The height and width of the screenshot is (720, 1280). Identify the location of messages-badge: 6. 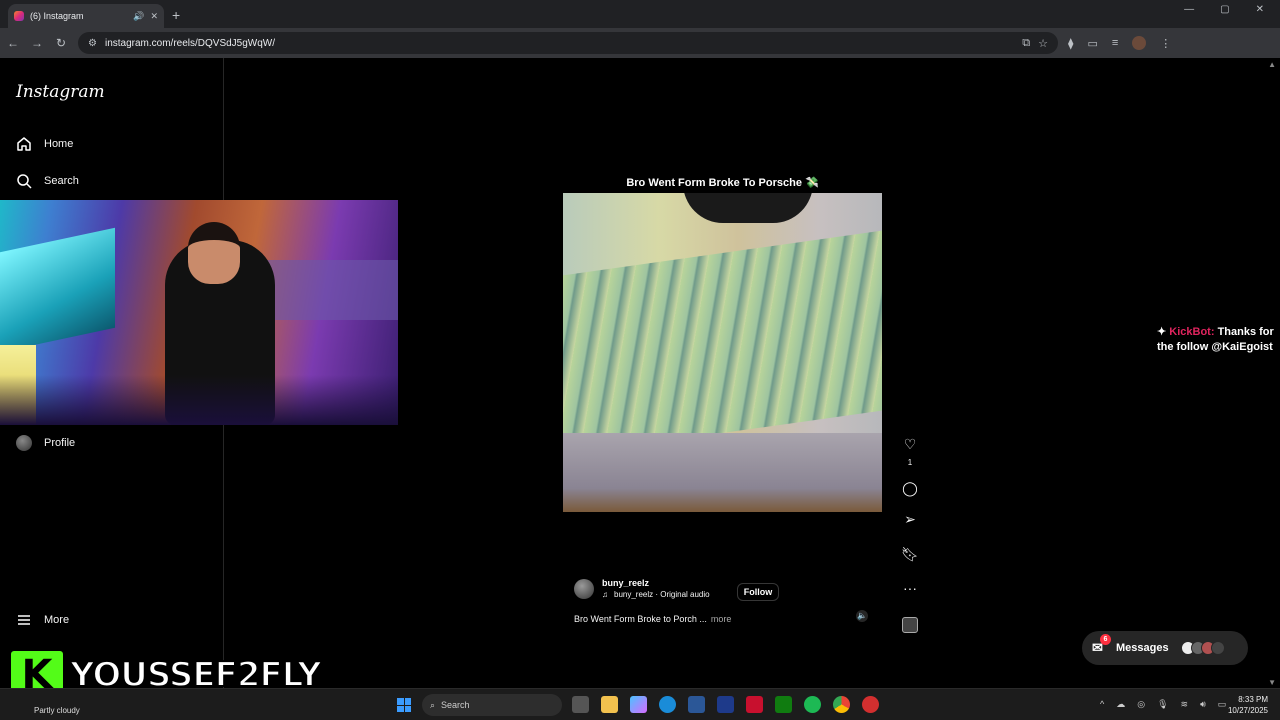
(1105, 639).